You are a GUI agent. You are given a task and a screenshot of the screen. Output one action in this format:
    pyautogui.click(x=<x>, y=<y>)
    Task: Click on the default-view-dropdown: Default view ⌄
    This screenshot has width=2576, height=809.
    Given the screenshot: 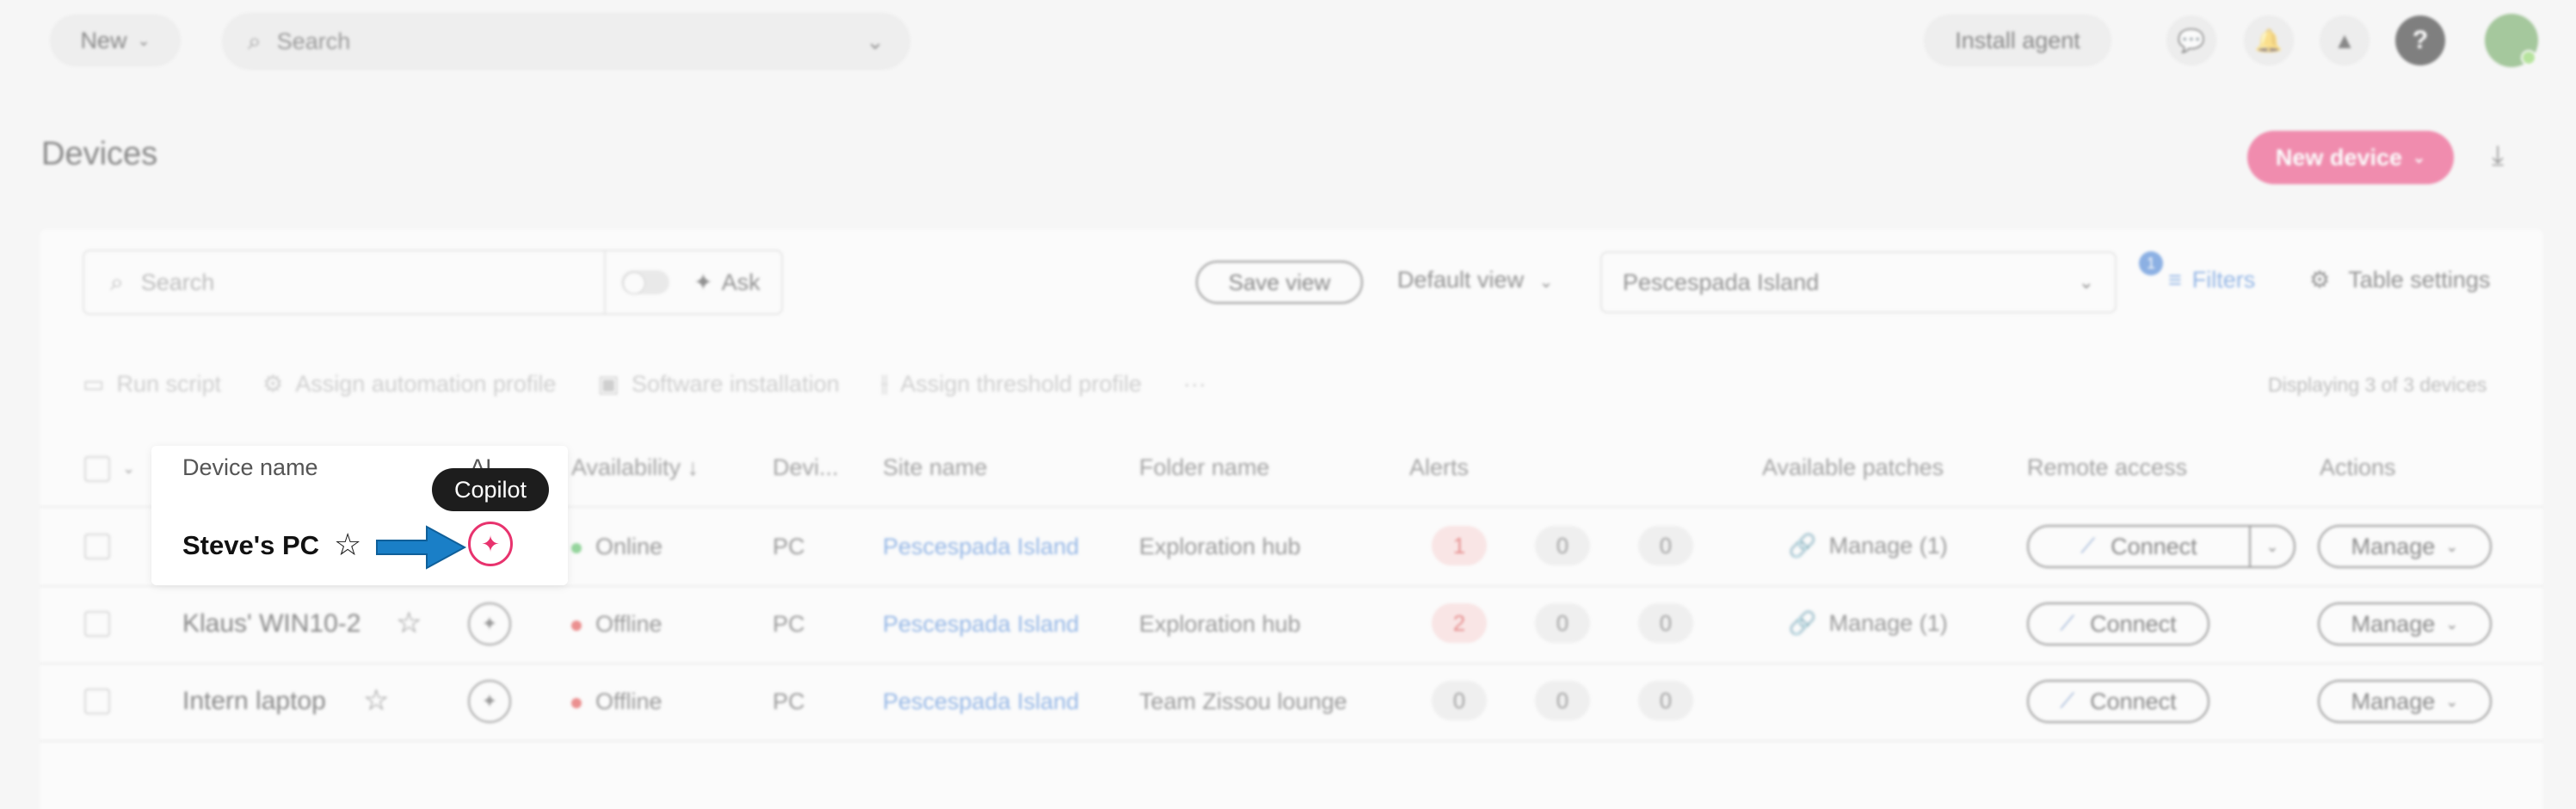 What is the action you would take?
    pyautogui.click(x=1475, y=280)
    